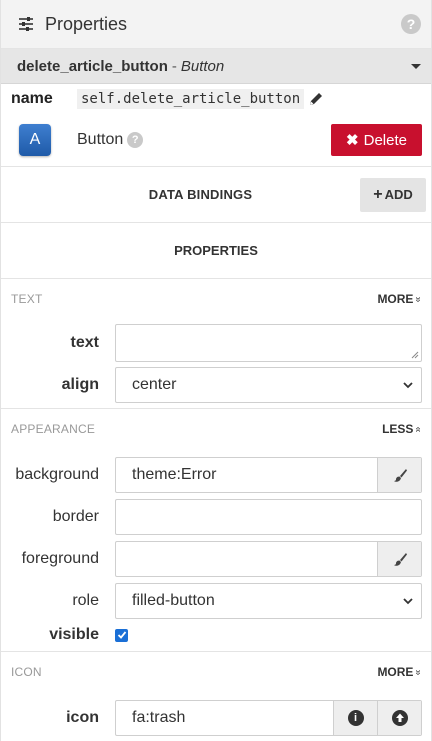 The image size is (432, 741). I want to click on prop-text-label: text, so click(84, 342).